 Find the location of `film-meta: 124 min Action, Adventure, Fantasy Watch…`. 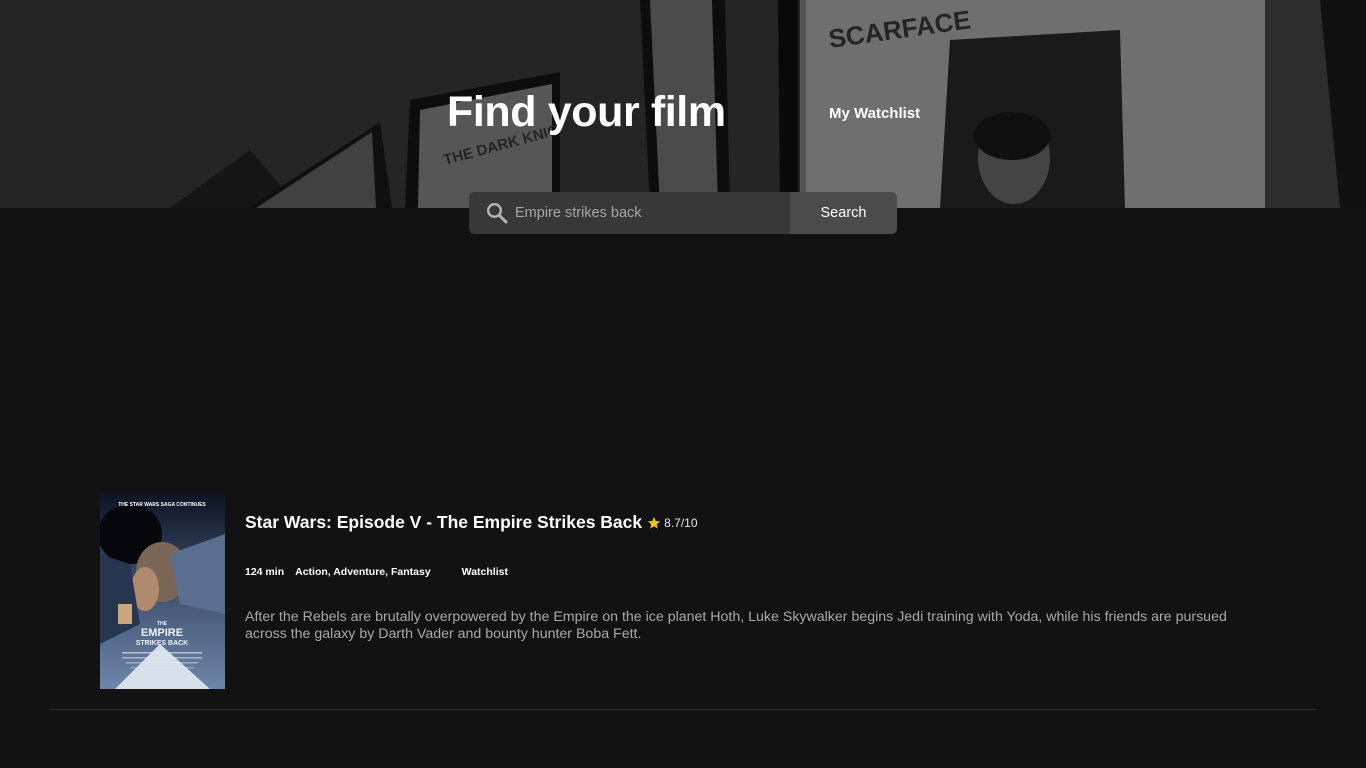

film-meta: 124 min Action, Adventure, Fantasy Watch… is located at coordinates (376, 572).